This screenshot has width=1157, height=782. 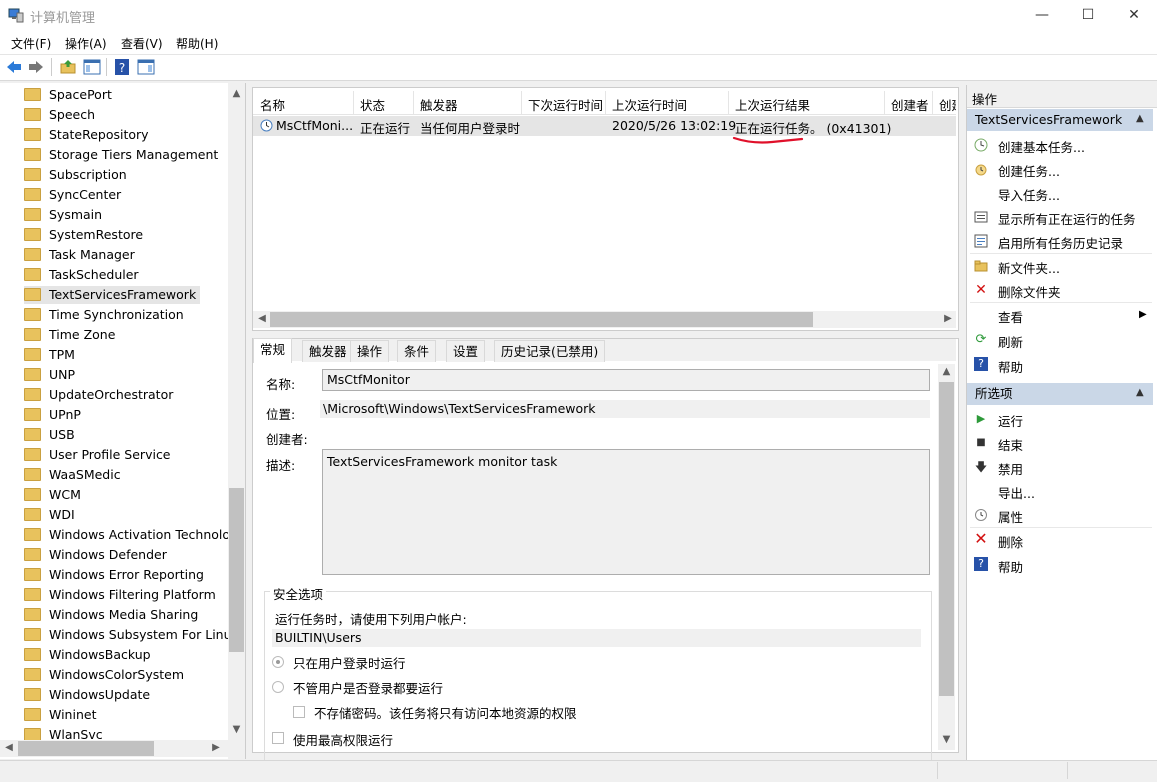 I want to click on tree-item: SyncCenter, so click(x=72, y=195).